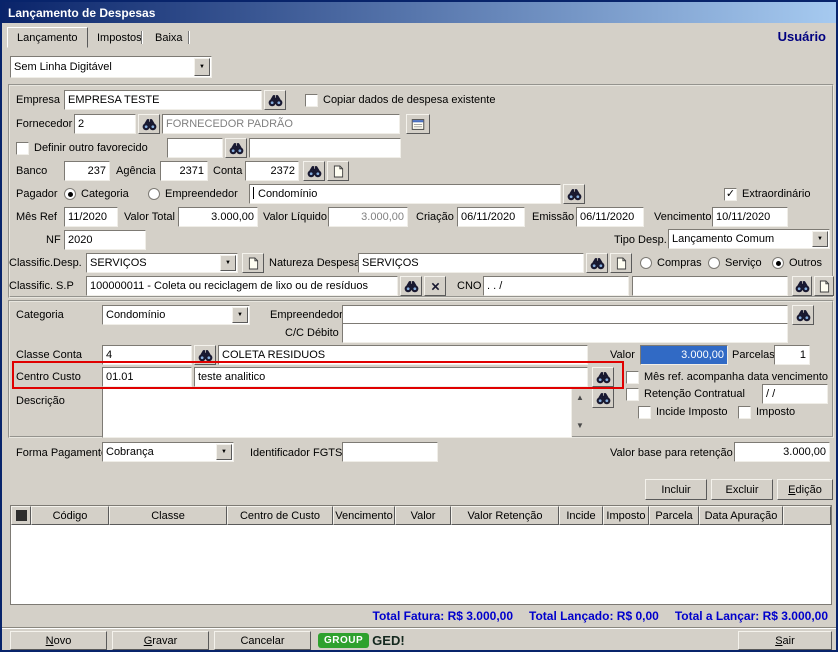 Image resolution: width=838 pixels, height=652 pixels. Describe the element at coordinates (275, 100) in the screenshot. I see `empresa-search-button` at that location.